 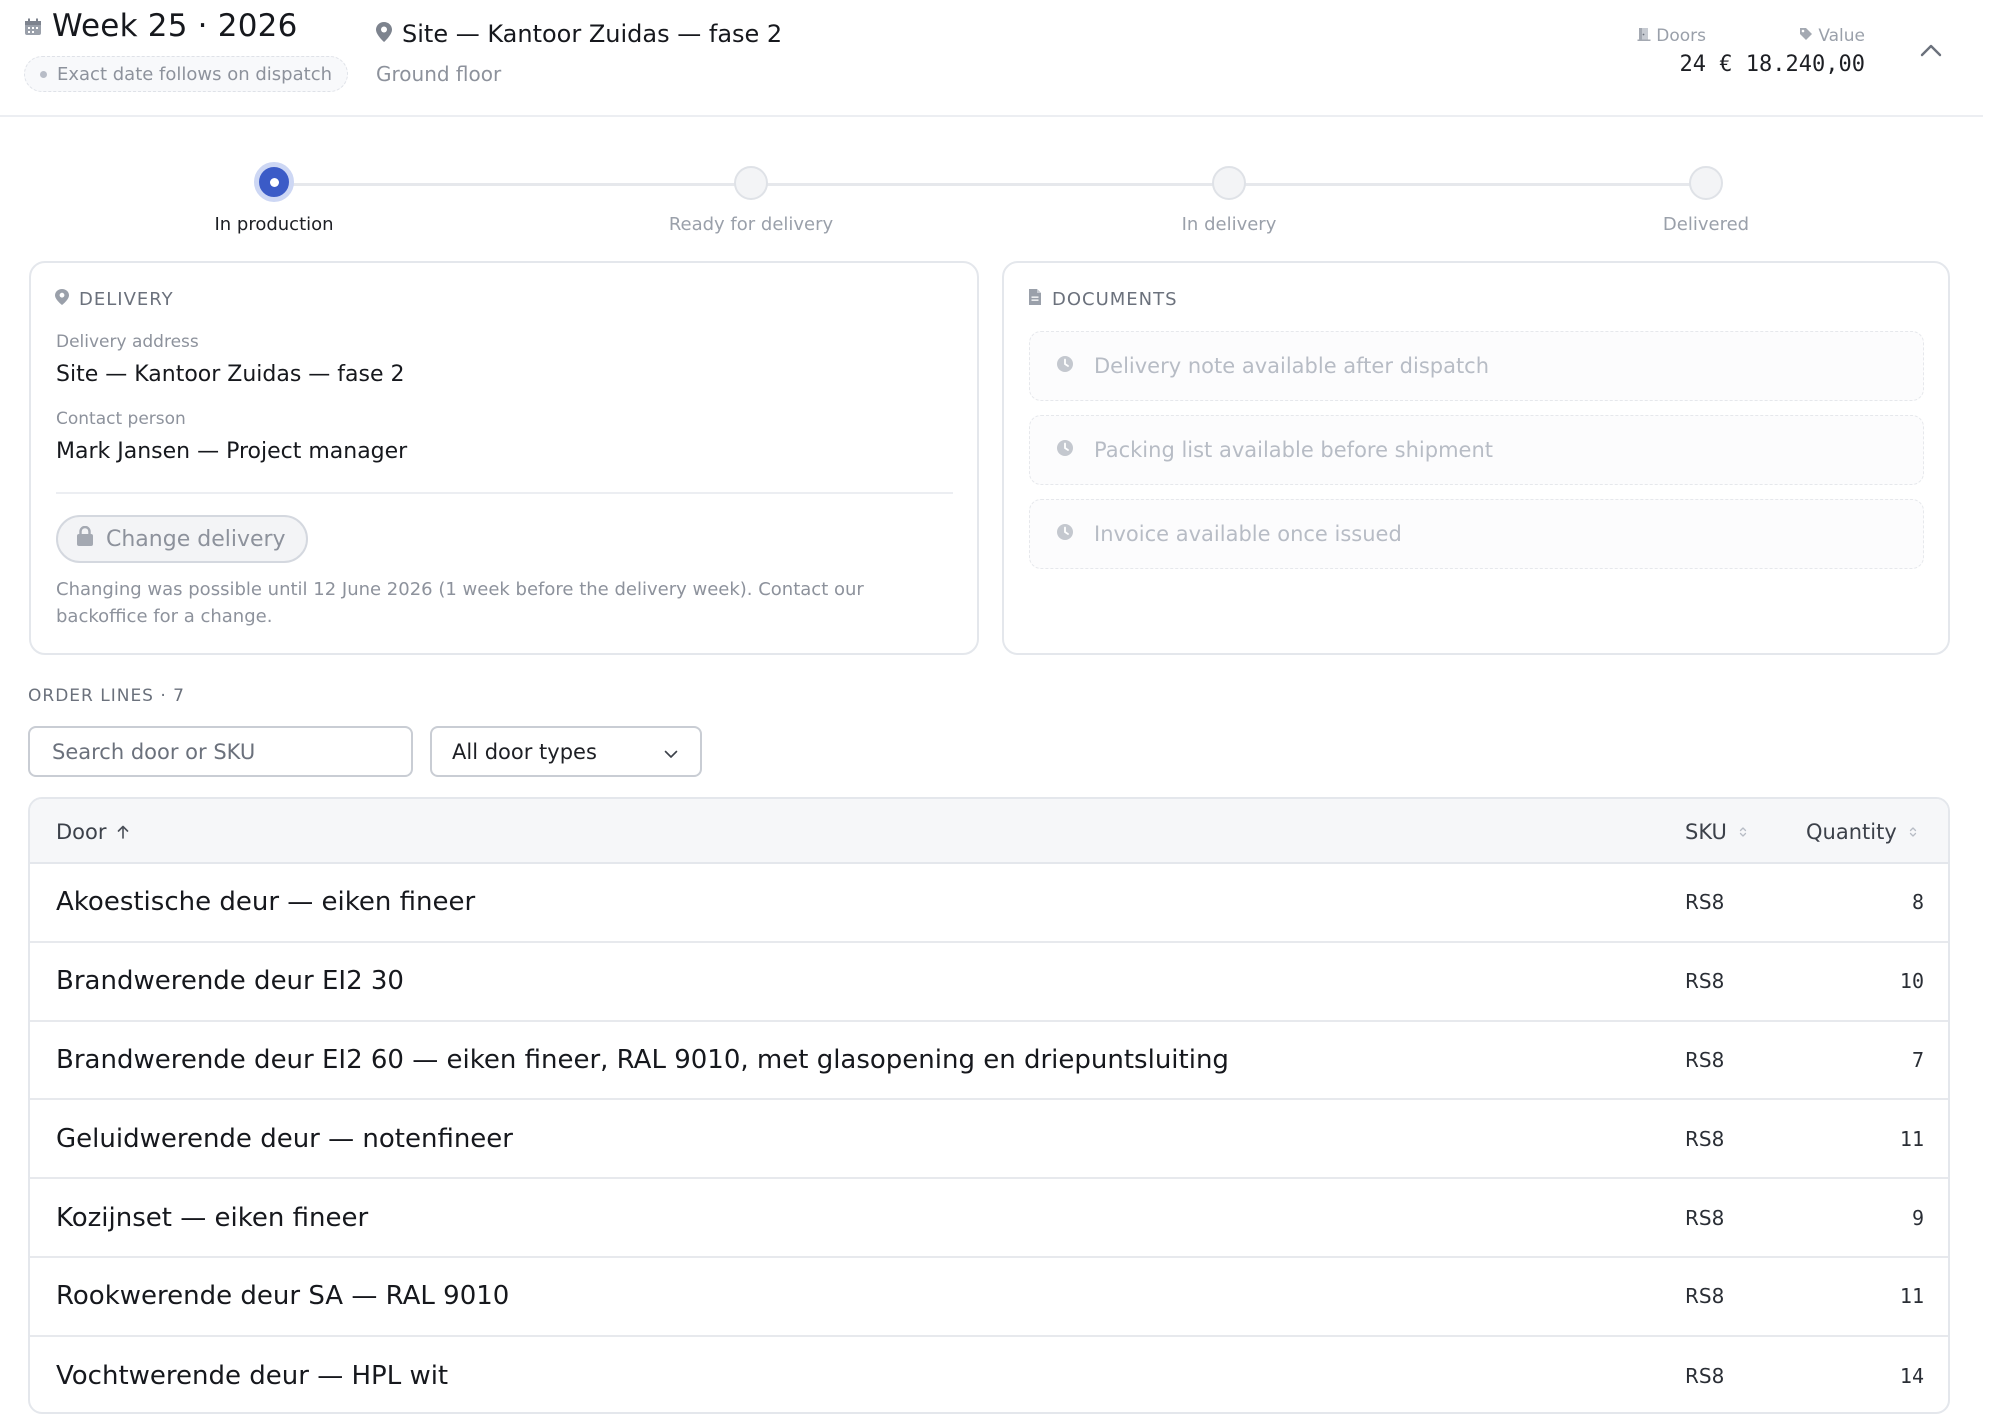 What do you see at coordinates (114, 299) in the screenshot?
I see `delivery-heading: DELIVERY` at bounding box center [114, 299].